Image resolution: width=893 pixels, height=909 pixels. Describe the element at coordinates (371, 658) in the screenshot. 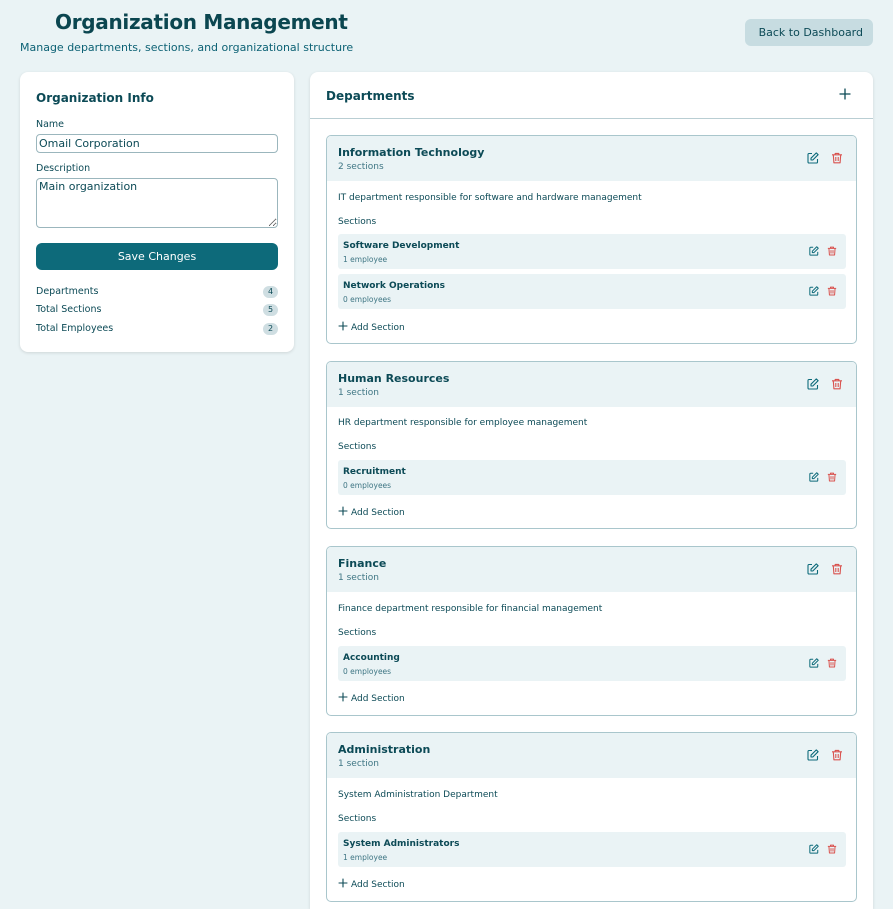

I see `section-name: Accounting` at that location.